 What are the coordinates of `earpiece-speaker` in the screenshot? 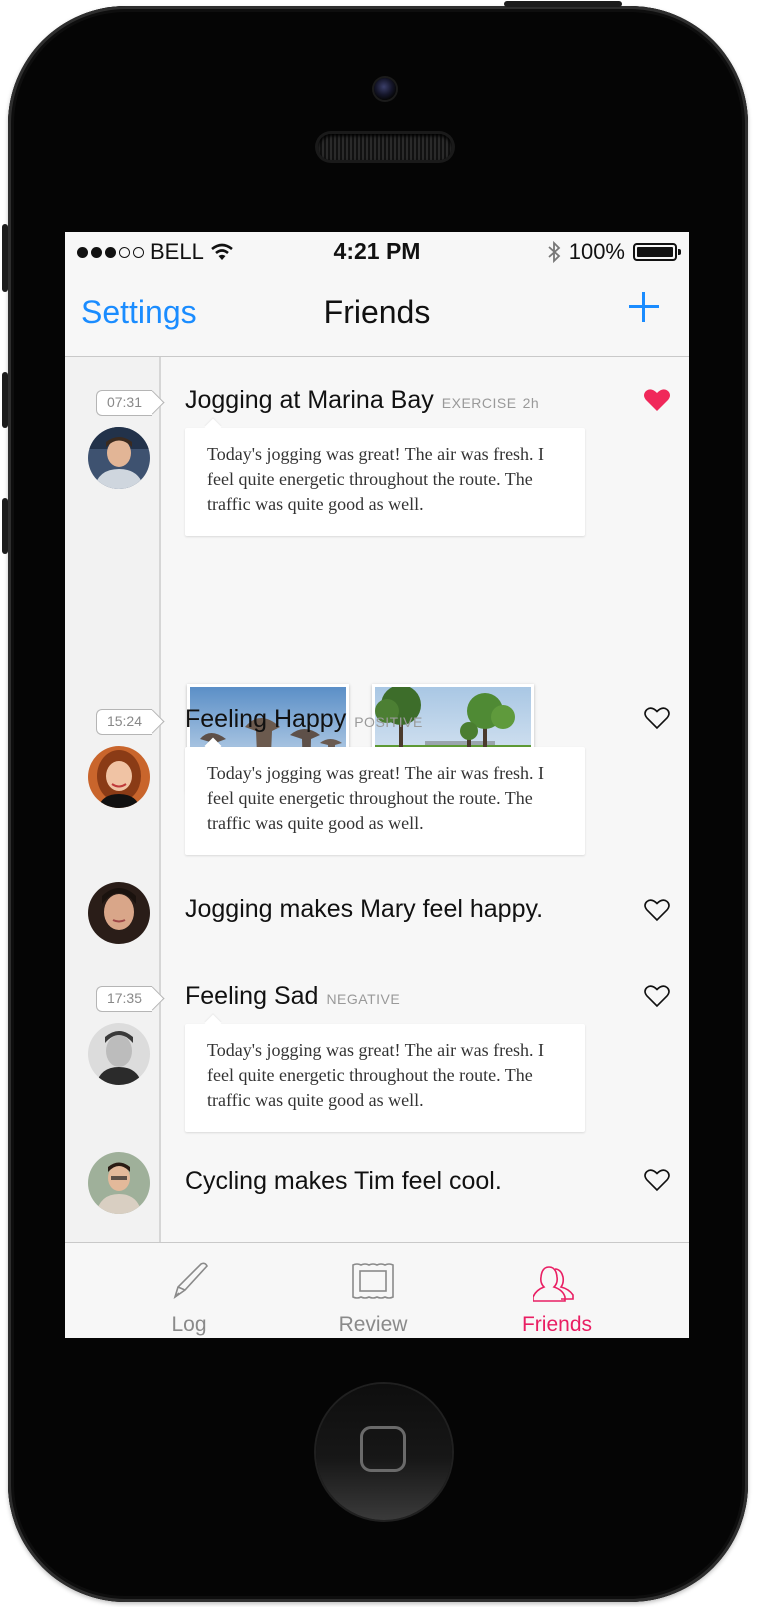 It's located at (385, 147).